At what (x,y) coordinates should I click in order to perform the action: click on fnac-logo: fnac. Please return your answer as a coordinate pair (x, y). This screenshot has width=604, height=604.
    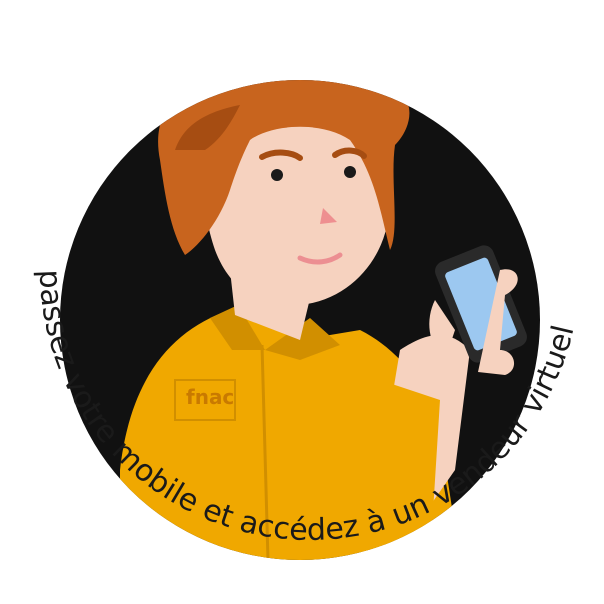
    Looking at the image, I should click on (210, 397).